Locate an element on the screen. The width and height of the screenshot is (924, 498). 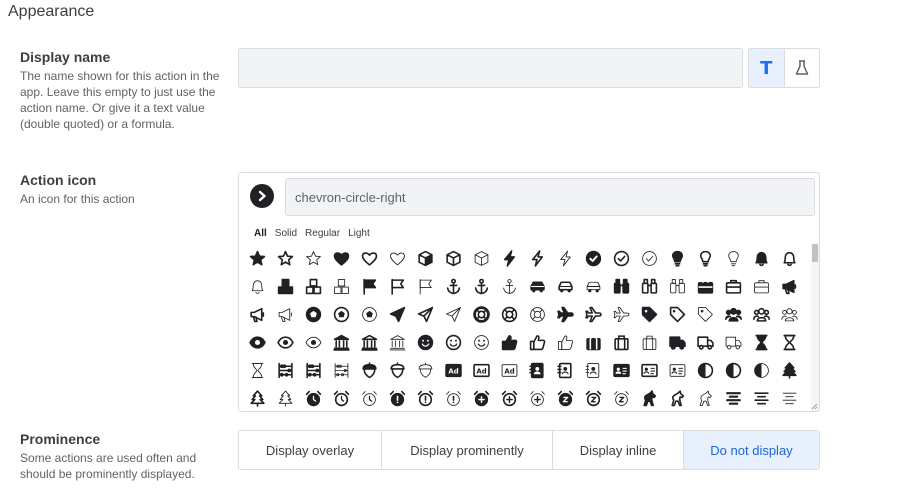
life-ring-regular-icon is located at coordinates (509, 314).